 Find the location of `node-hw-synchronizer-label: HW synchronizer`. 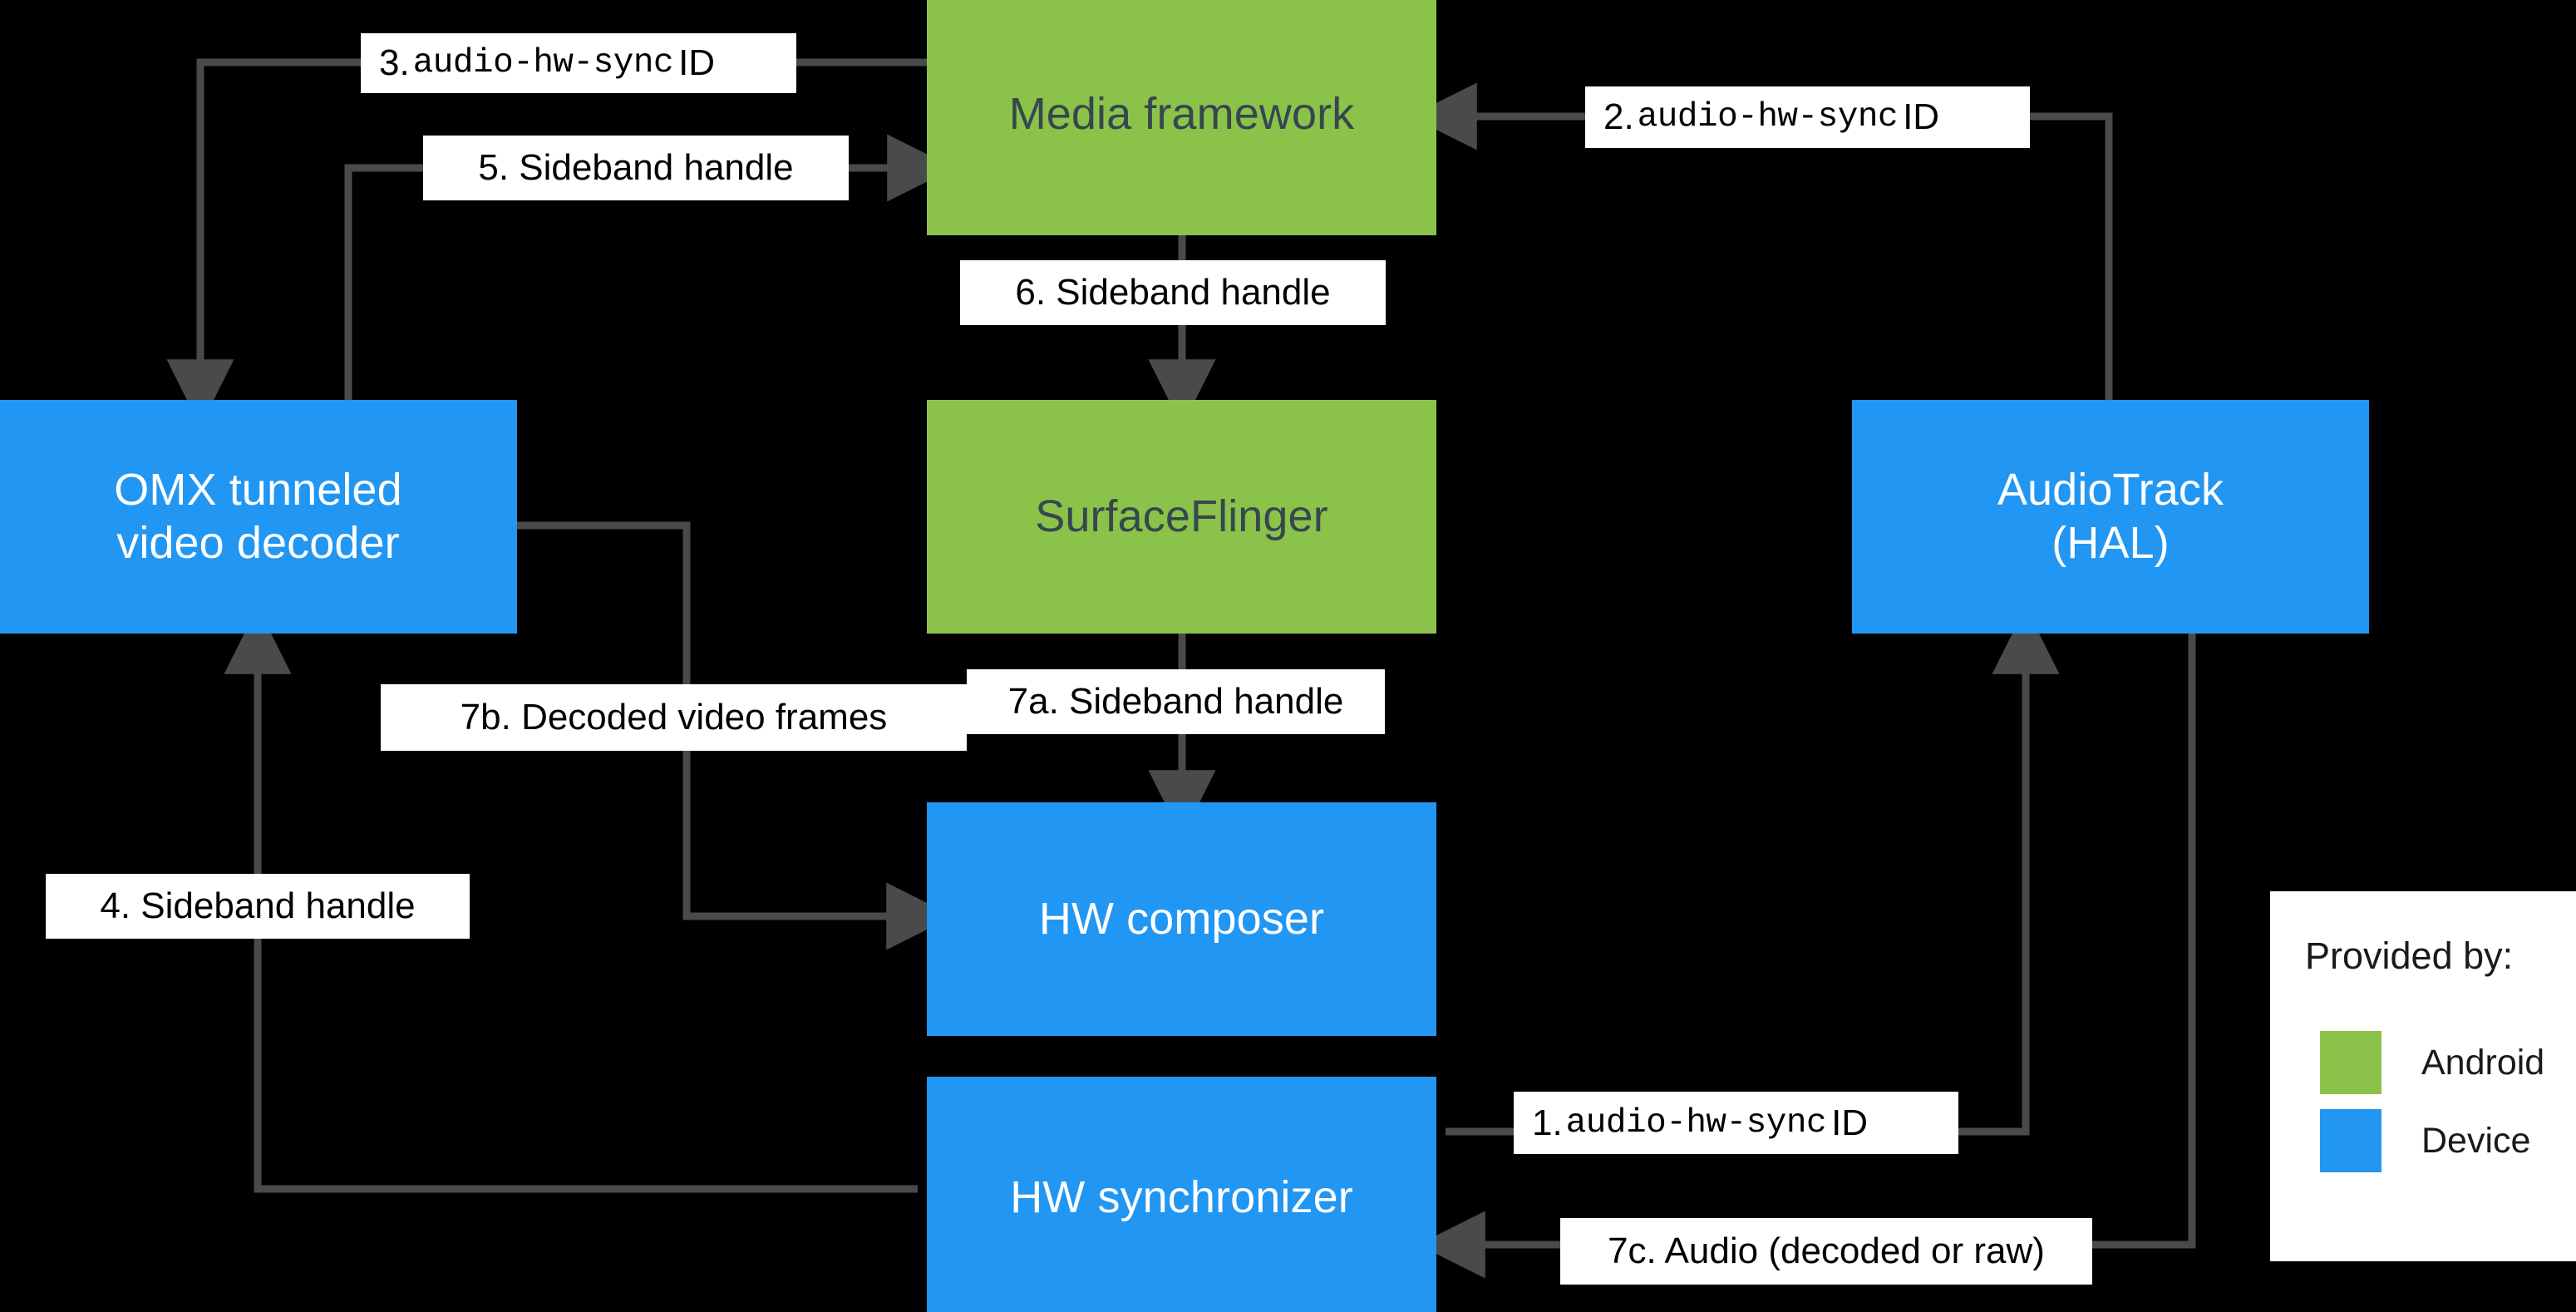

node-hw-synchronizer-label: HW synchronizer is located at coordinates (1181, 1196).